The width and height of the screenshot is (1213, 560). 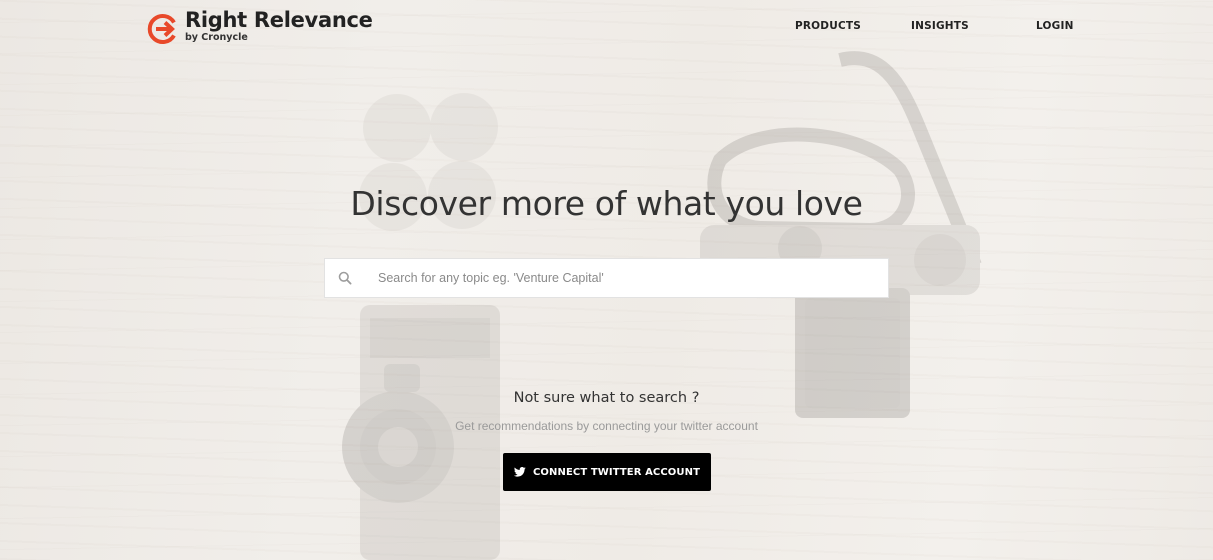 I want to click on recommend-heading: Not sure what to search ?, so click(x=606, y=398).